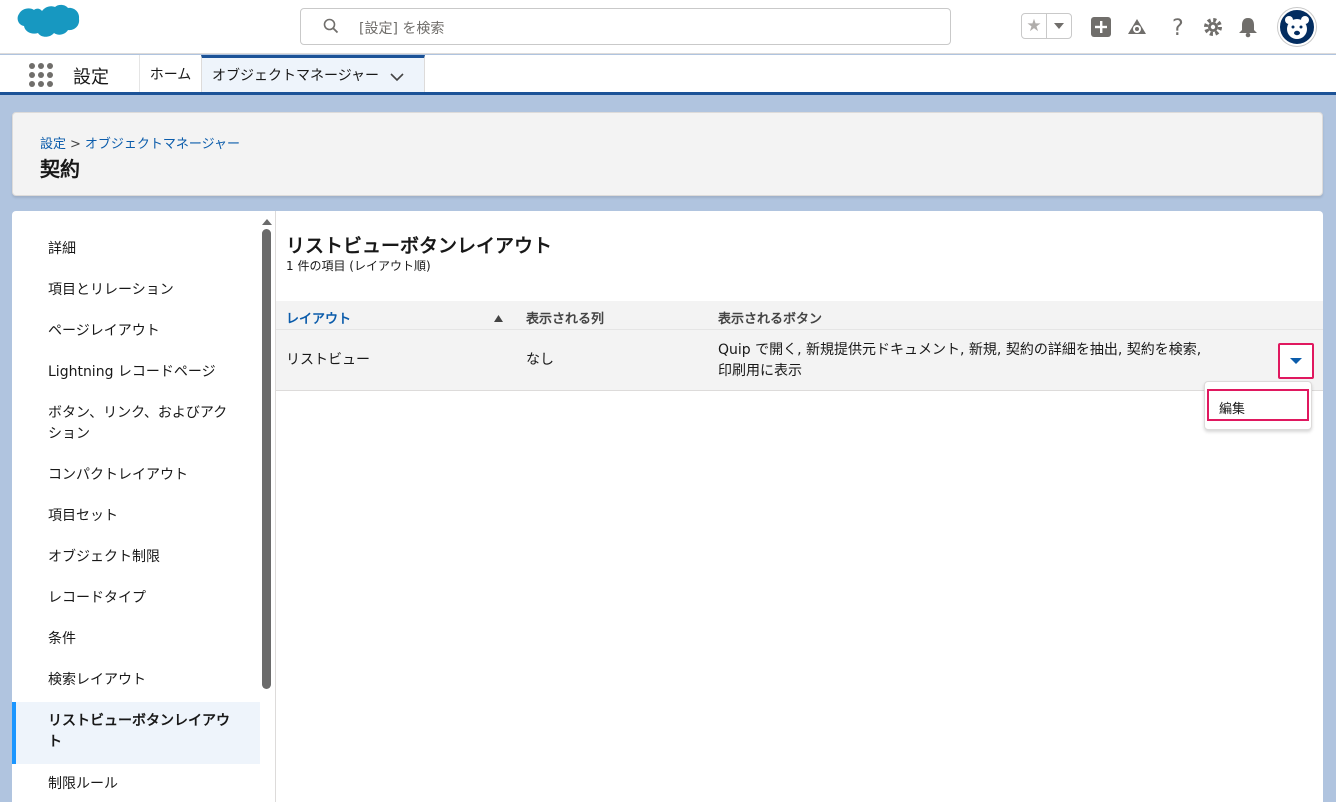  What do you see at coordinates (136, 680) in the screenshot?
I see `sidebar-item-search-layouts: 検索レイアウト` at bounding box center [136, 680].